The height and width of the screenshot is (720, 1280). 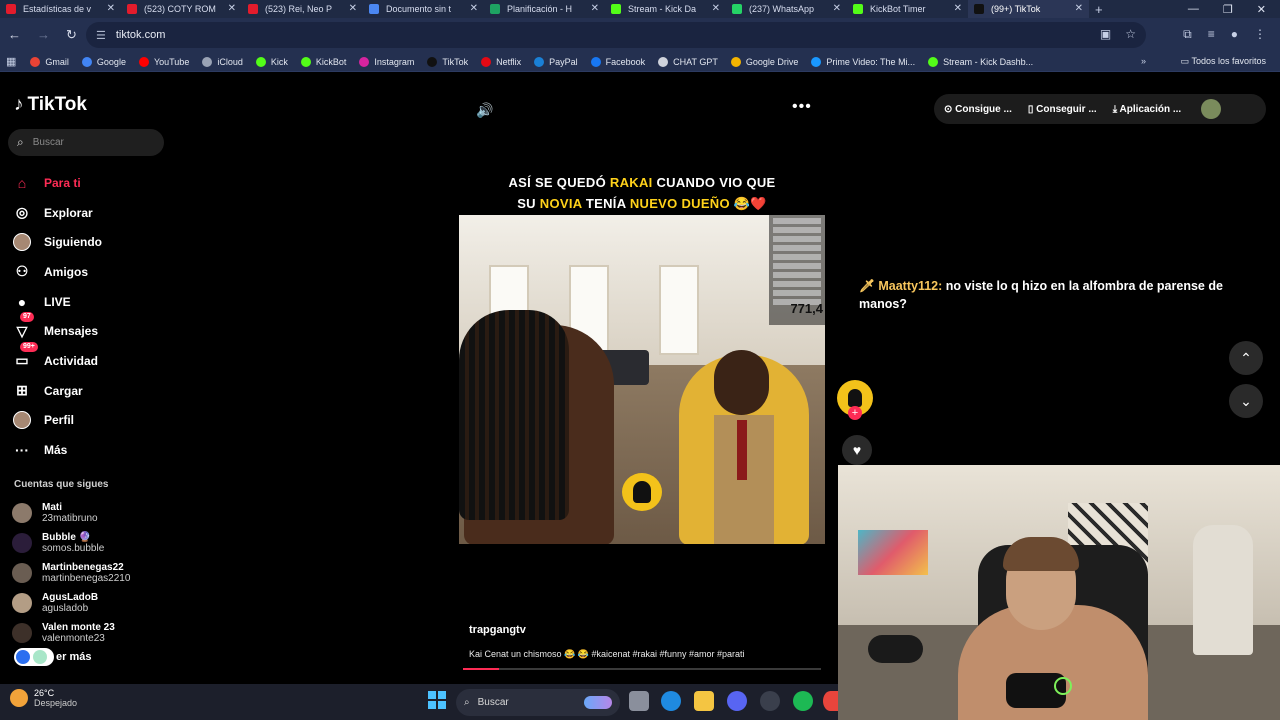 What do you see at coordinates (786, 9) in the screenshot?
I see `browser-tab: (237) WhatsApp ✕` at bounding box center [786, 9].